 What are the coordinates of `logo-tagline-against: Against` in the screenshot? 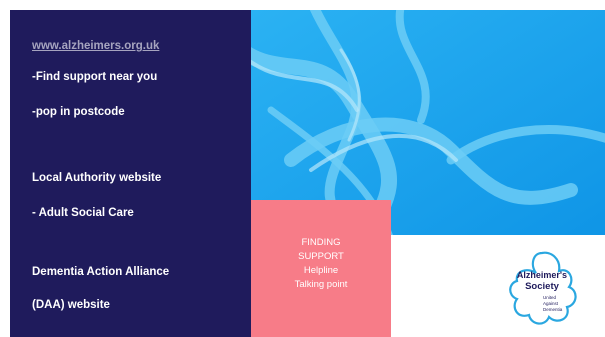 It's located at (551, 303).